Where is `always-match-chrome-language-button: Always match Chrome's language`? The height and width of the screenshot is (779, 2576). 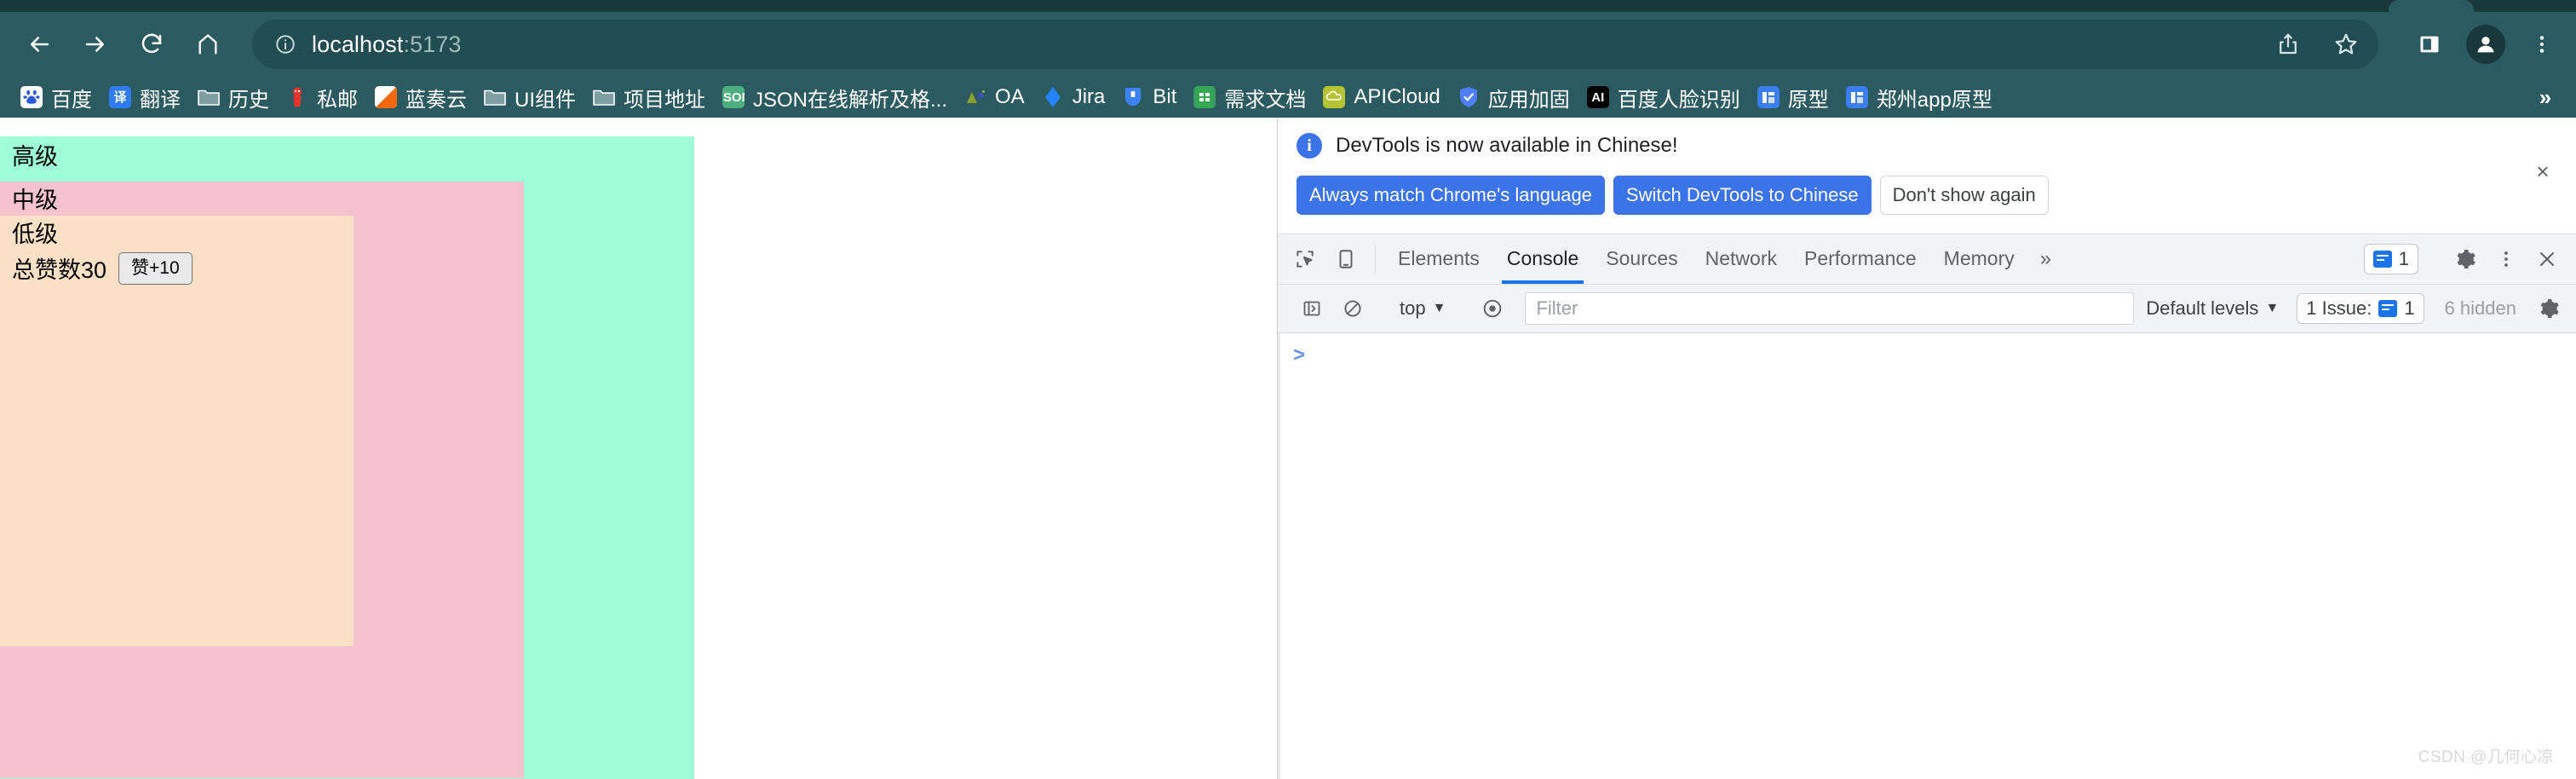
always-match-chrome-language-button: Always match Chrome's language is located at coordinates (1451, 195).